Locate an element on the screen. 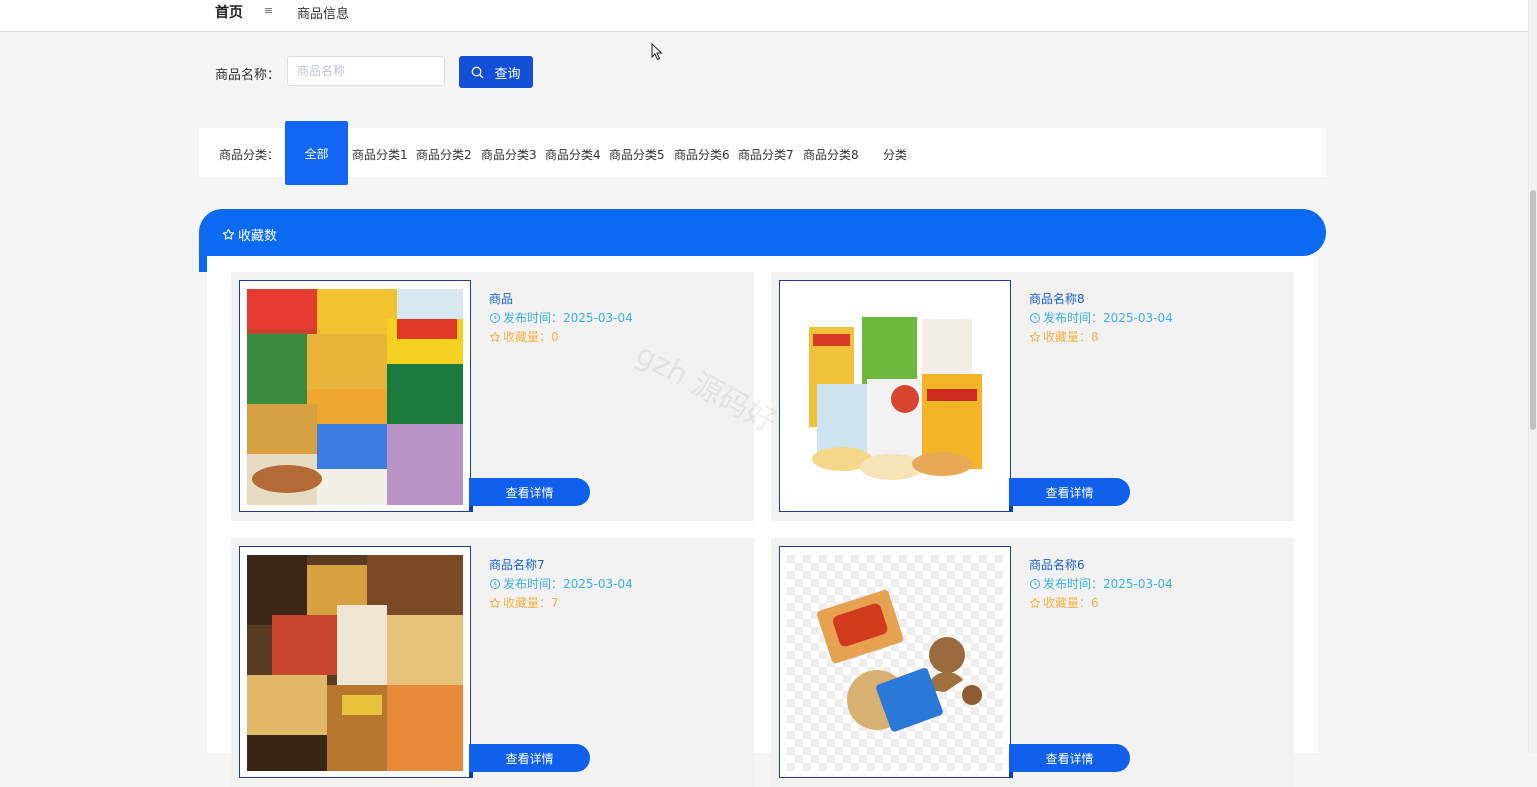 This screenshot has width=1537, height=787. category-all-tab: 全部 is located at coordinates (316, 153).